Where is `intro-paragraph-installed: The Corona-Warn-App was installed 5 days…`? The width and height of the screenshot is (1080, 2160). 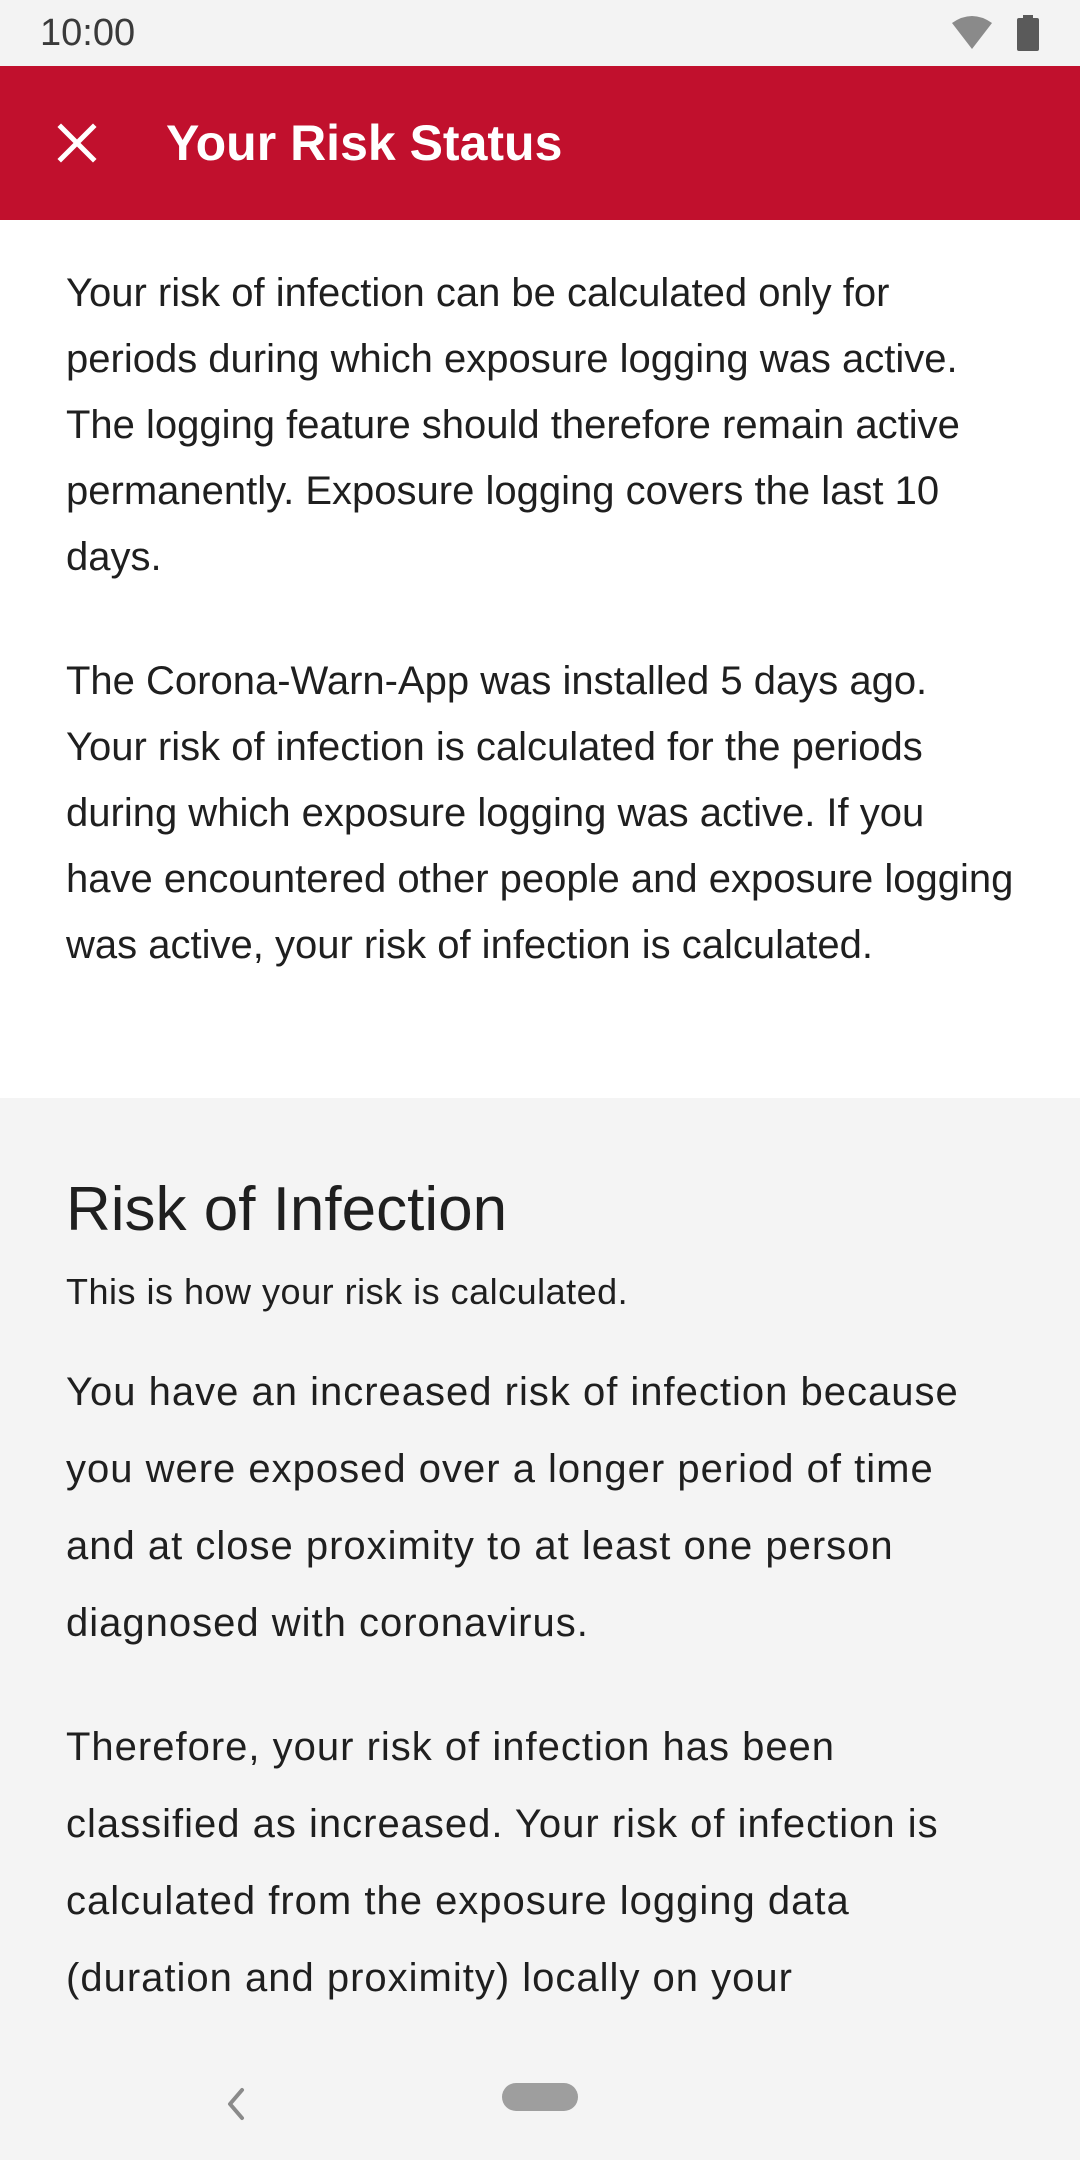
intro-paragraph-installed: The Corona-Warn-App was installed 5 days… is located at coordinates (540, 813).